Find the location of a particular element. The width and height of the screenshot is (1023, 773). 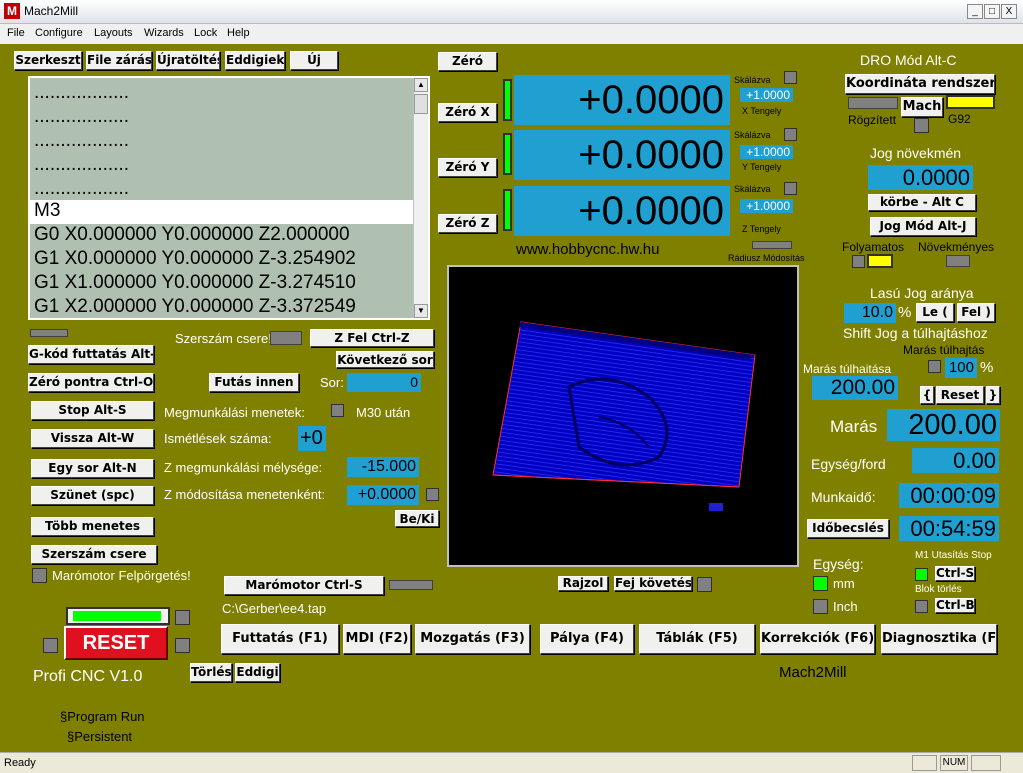

jog-faster-button: Fel ) is located at coordinates (976, 312).